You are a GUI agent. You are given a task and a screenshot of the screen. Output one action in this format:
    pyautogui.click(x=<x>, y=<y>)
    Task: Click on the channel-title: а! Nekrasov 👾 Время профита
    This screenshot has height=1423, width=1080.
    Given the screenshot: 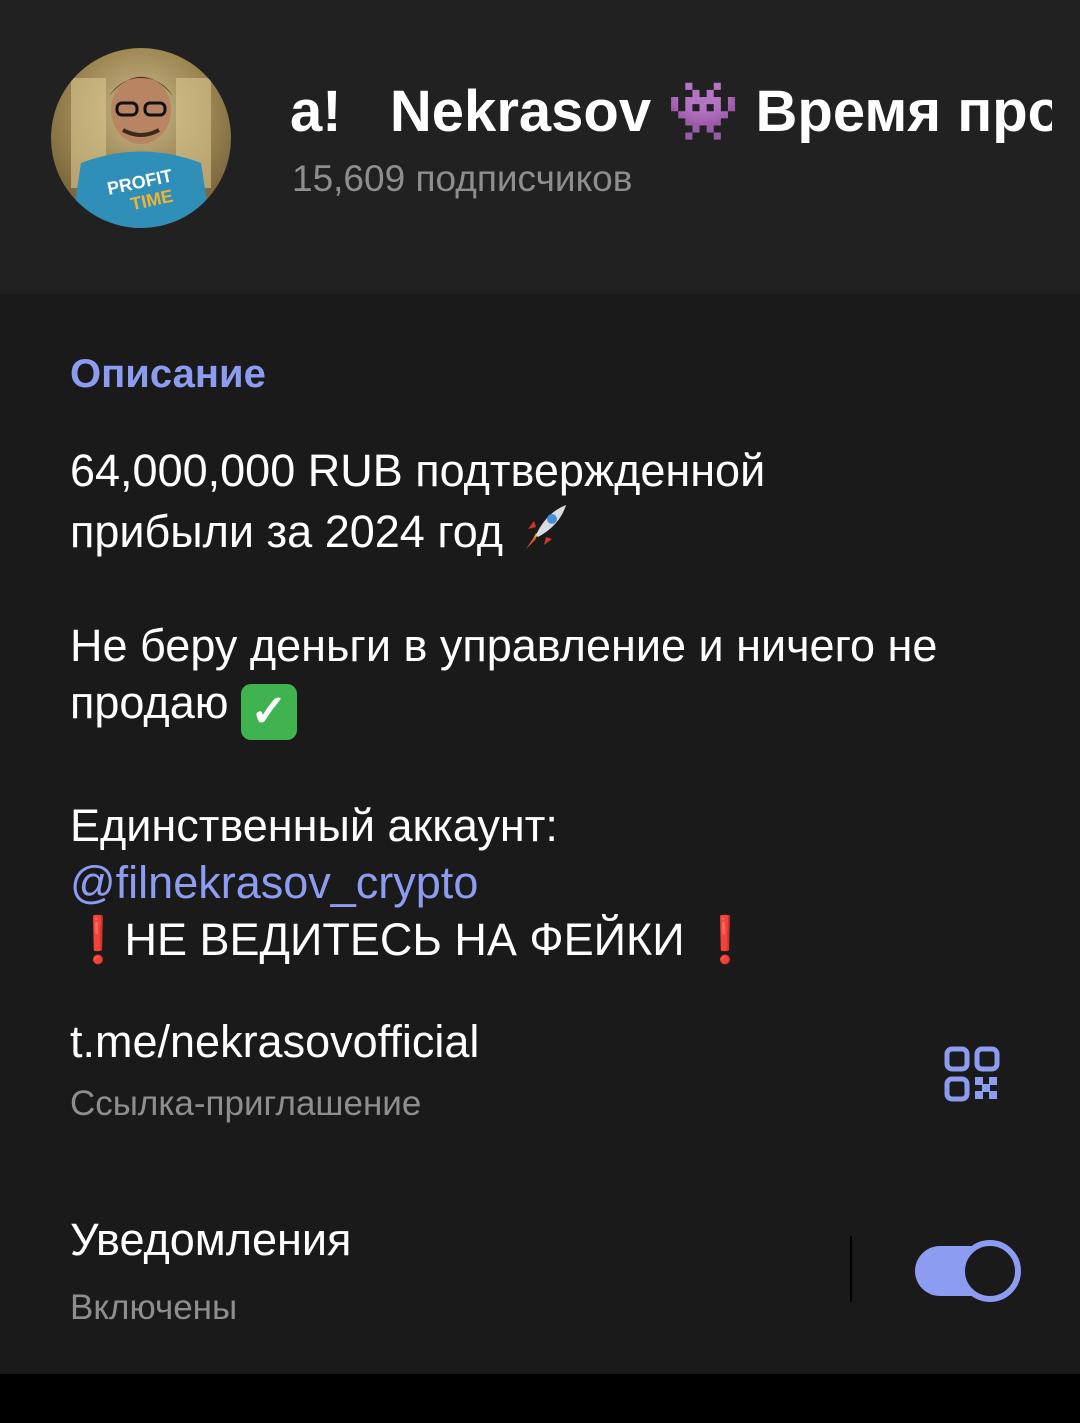 What is the action you would take?
    pyautogui.click(x=671, y=111)
    